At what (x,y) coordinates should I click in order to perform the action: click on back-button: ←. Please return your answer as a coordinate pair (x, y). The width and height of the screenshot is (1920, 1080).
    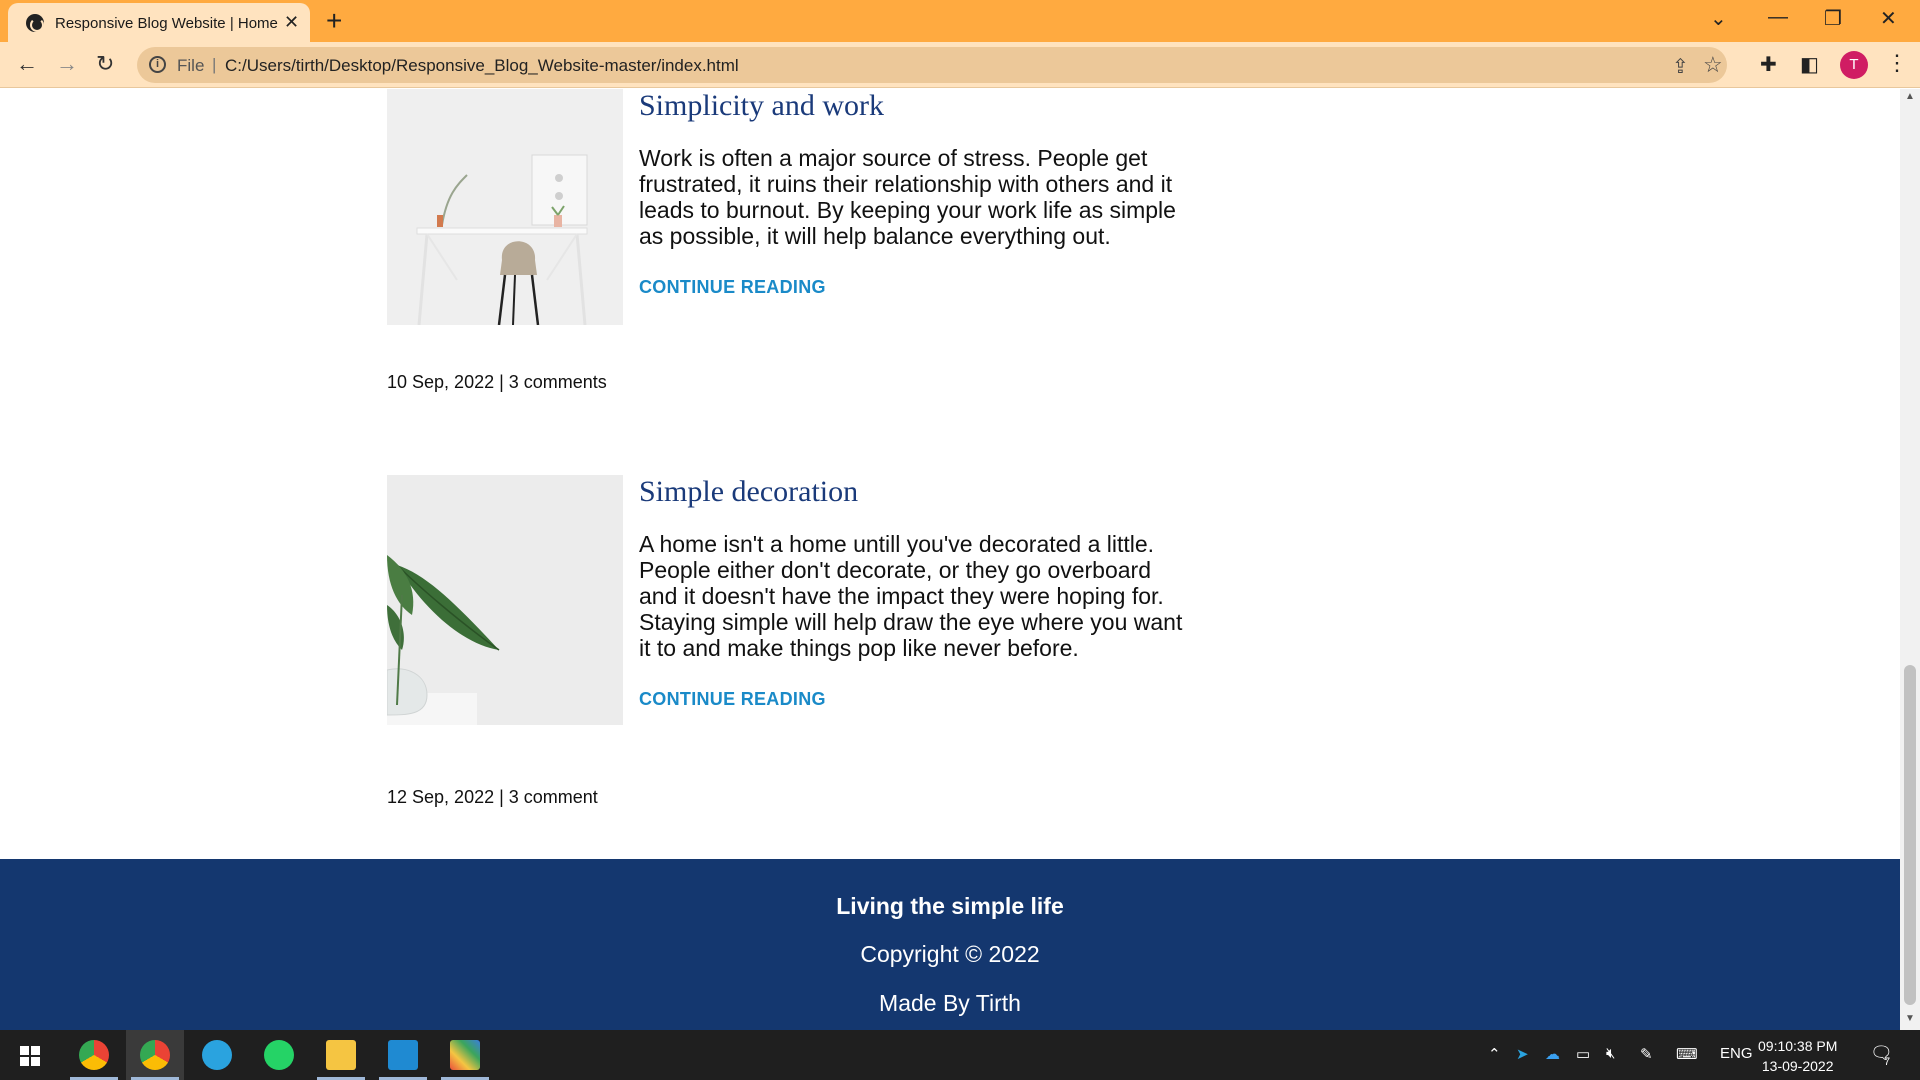
    Looking at the image, I should click on (27, 64).